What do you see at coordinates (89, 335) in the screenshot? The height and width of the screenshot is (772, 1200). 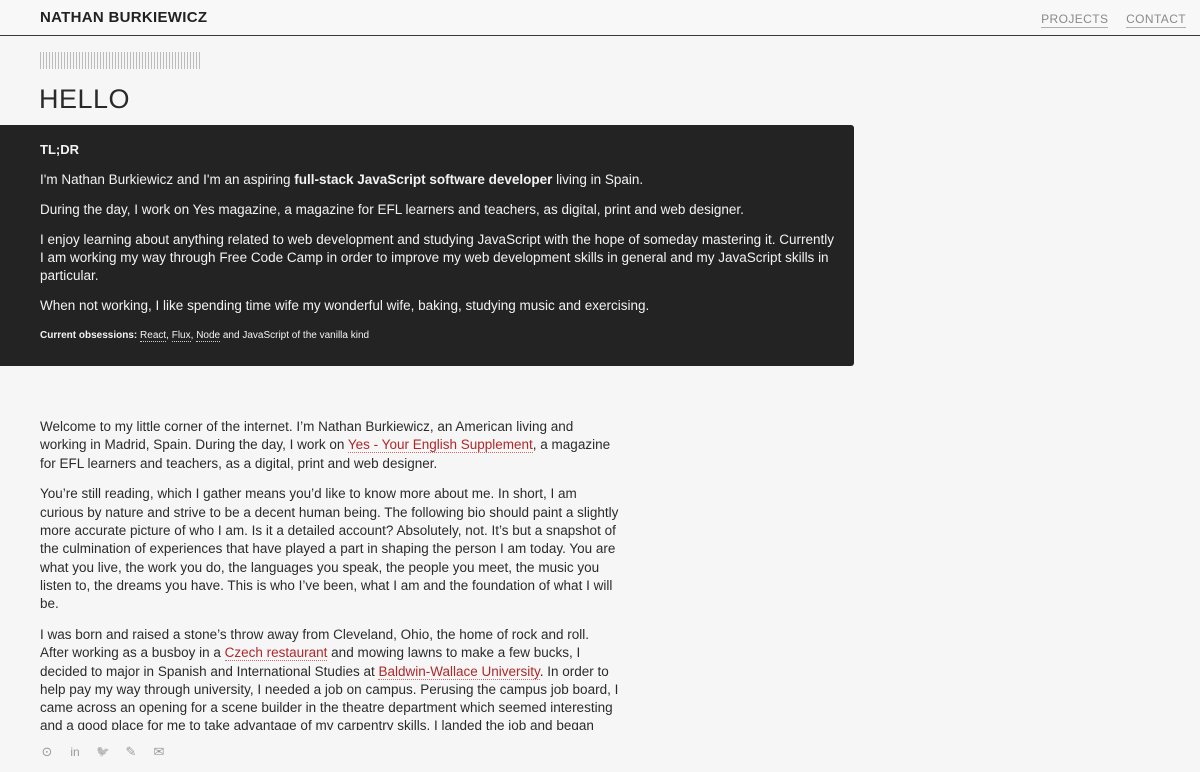 I see `obsessions-label: Current obsessions:` at bounding box center [89, 335].